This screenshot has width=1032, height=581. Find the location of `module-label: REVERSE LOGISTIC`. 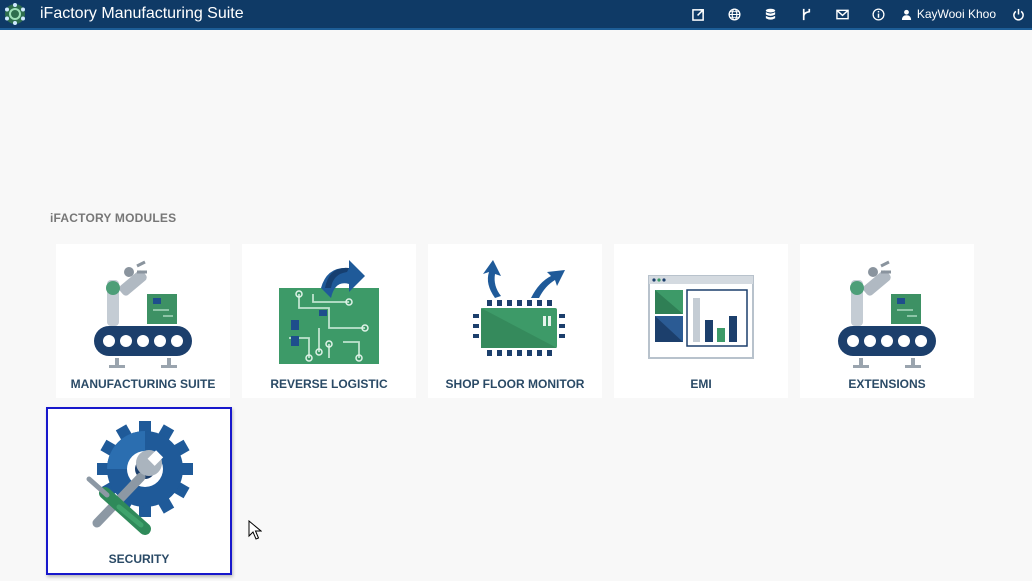

module-label: REVERSE LOGISTIC is located at coordinates (329, 384).